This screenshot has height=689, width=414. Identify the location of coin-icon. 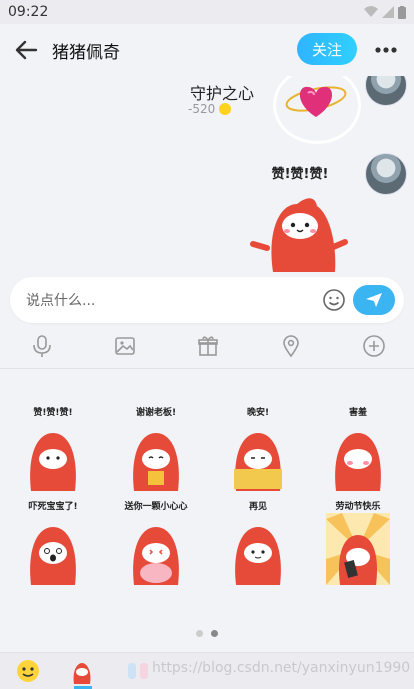
(225, 109).